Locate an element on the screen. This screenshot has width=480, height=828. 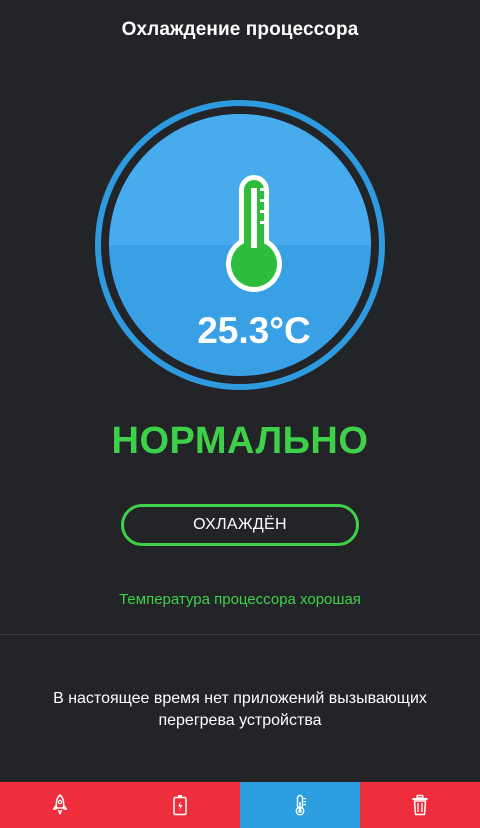
cpu-status-message: Температура процессора хорошая is located at coordinates (240, 599).